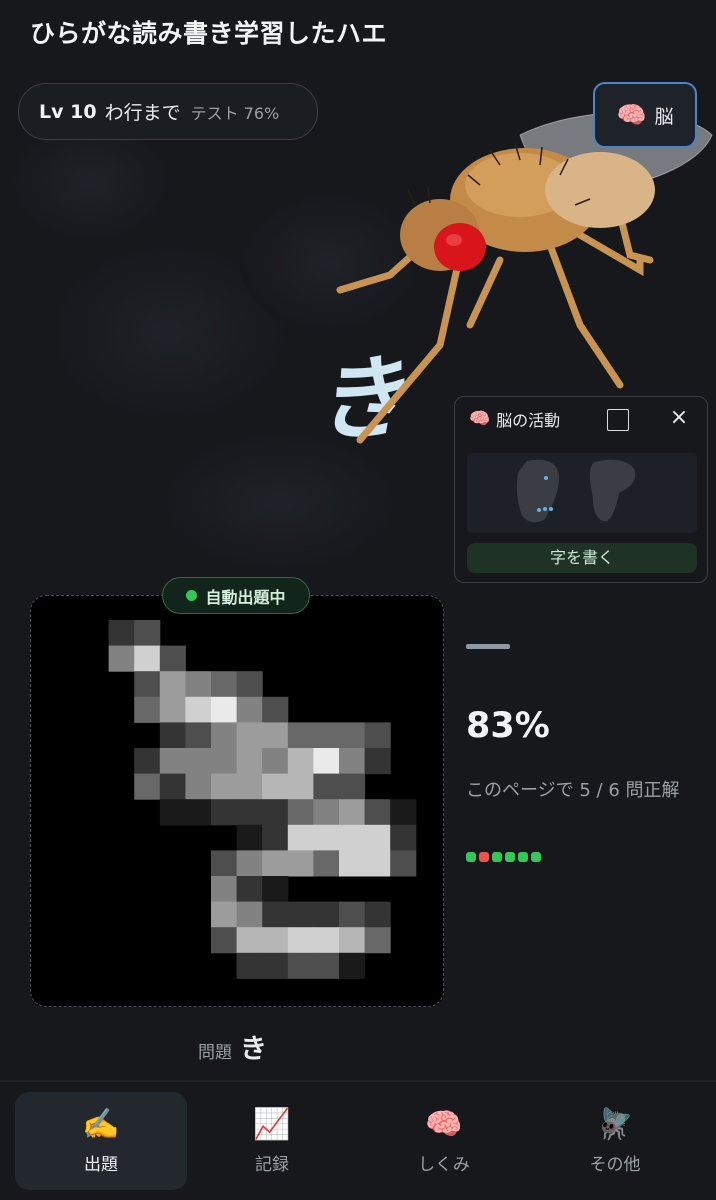 The height and width of the screenshot is (1200, 716). I want to click on panel-title: 脳の活動, so click(528, 420).